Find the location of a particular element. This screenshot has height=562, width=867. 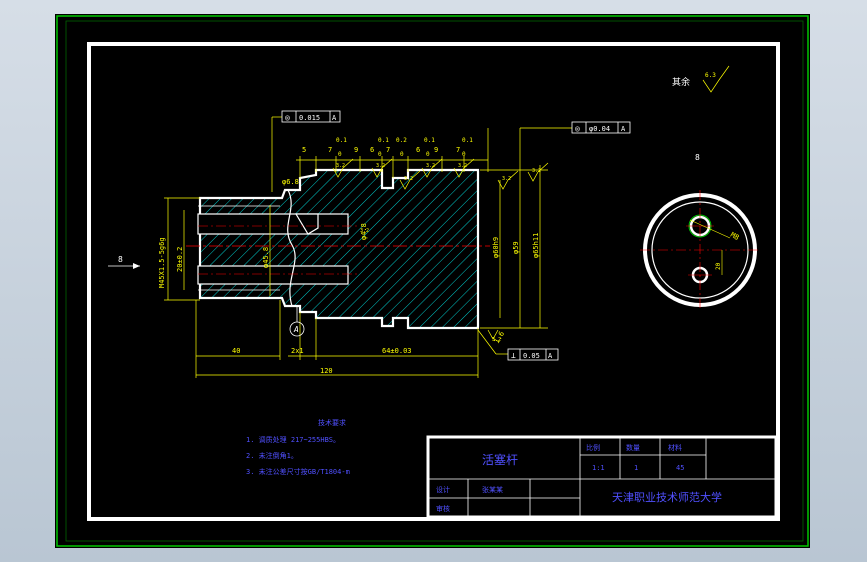

dim-chamfer: 1.6 is located at coordinates (499, 337).